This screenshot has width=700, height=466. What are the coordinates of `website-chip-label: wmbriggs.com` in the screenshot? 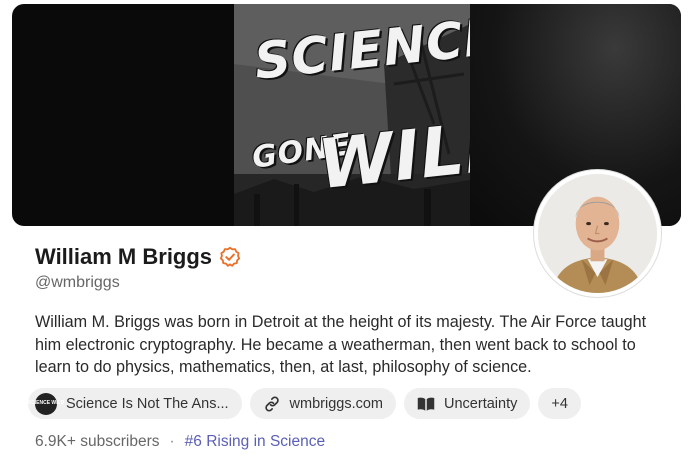 It's located at (336, 403).